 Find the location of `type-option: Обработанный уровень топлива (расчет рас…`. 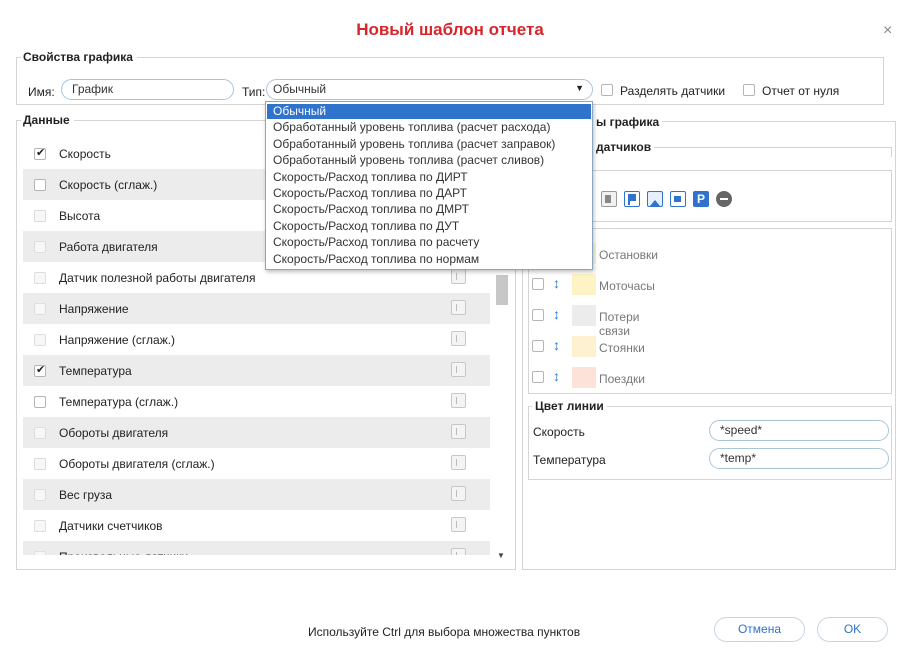

type-option: Обработанный уровень топлива (расчет рас… is located at coordinates (429, 127).